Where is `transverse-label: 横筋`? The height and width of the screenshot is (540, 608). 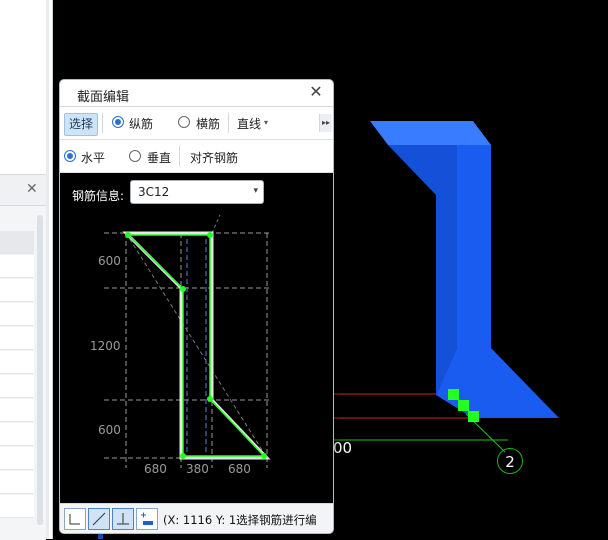 transverse-label: 横筋 is located at coordinates (208, 124).